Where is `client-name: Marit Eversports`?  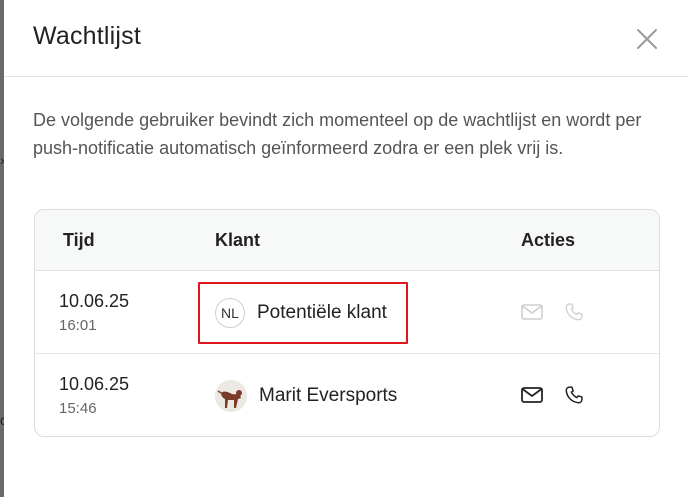
client-name: Marit Eversports is located at coordinates (328, 396).